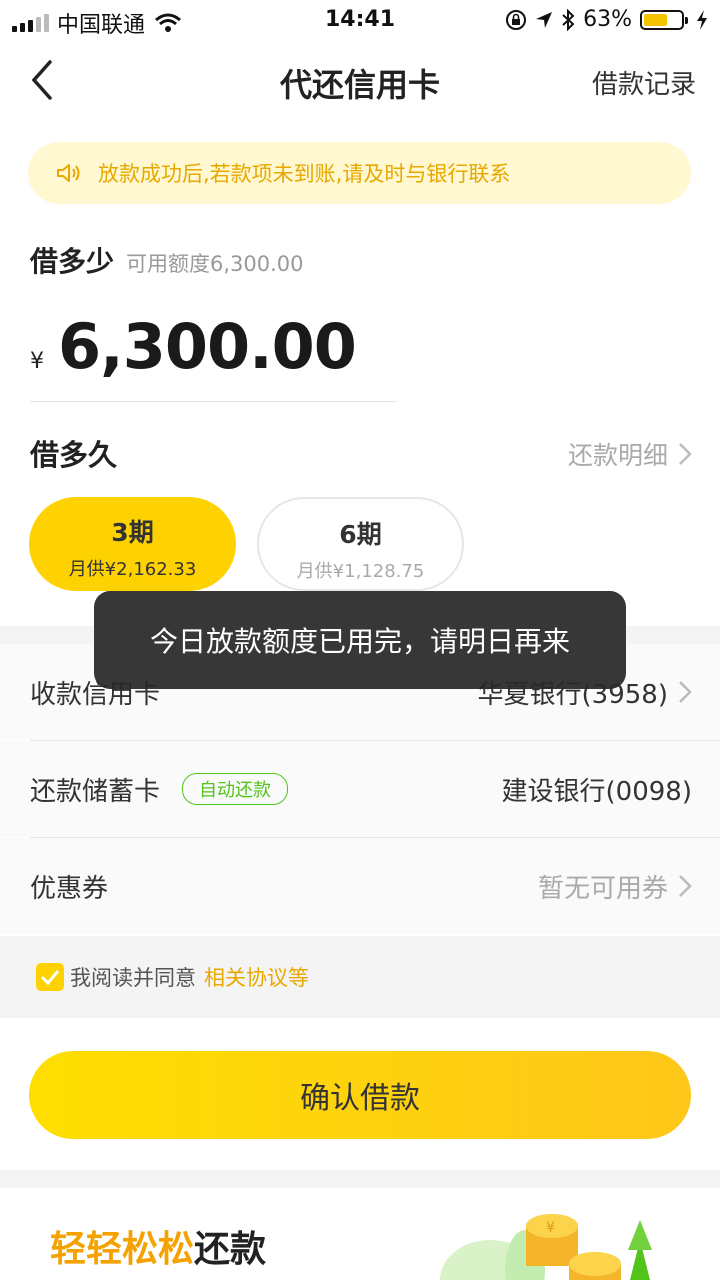 The width and height of the screenshot is (720, 1280). I want to click on amount-section-label: 借多少 可用额度6,300.00, so click(167, 260).